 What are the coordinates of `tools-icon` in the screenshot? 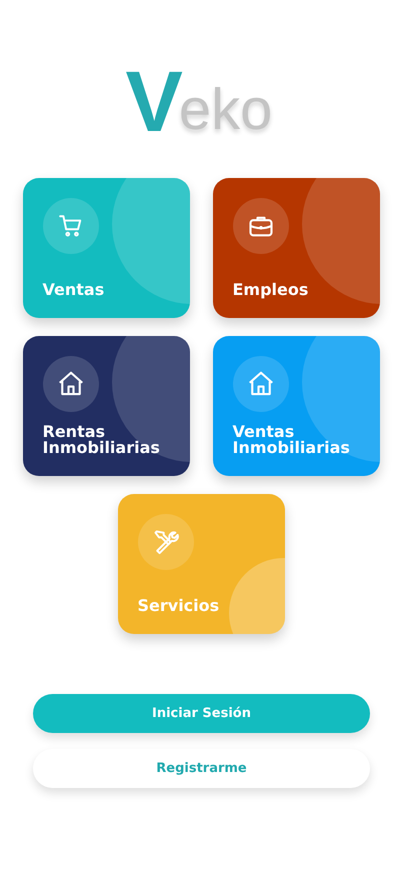 It's located at (166, 542).